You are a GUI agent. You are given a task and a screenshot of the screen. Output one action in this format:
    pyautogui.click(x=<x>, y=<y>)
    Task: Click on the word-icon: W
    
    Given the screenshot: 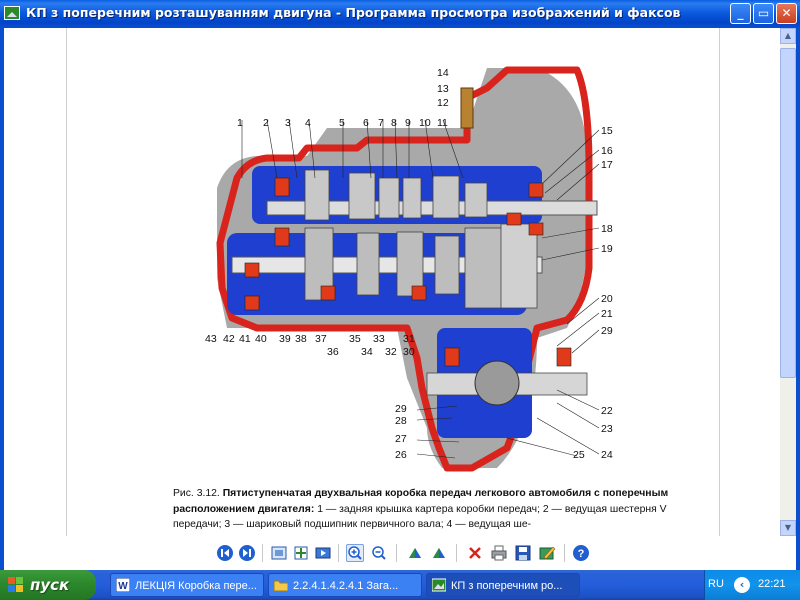 What is the action you would take?
    pyautogui.click(x=123, y=585)
    